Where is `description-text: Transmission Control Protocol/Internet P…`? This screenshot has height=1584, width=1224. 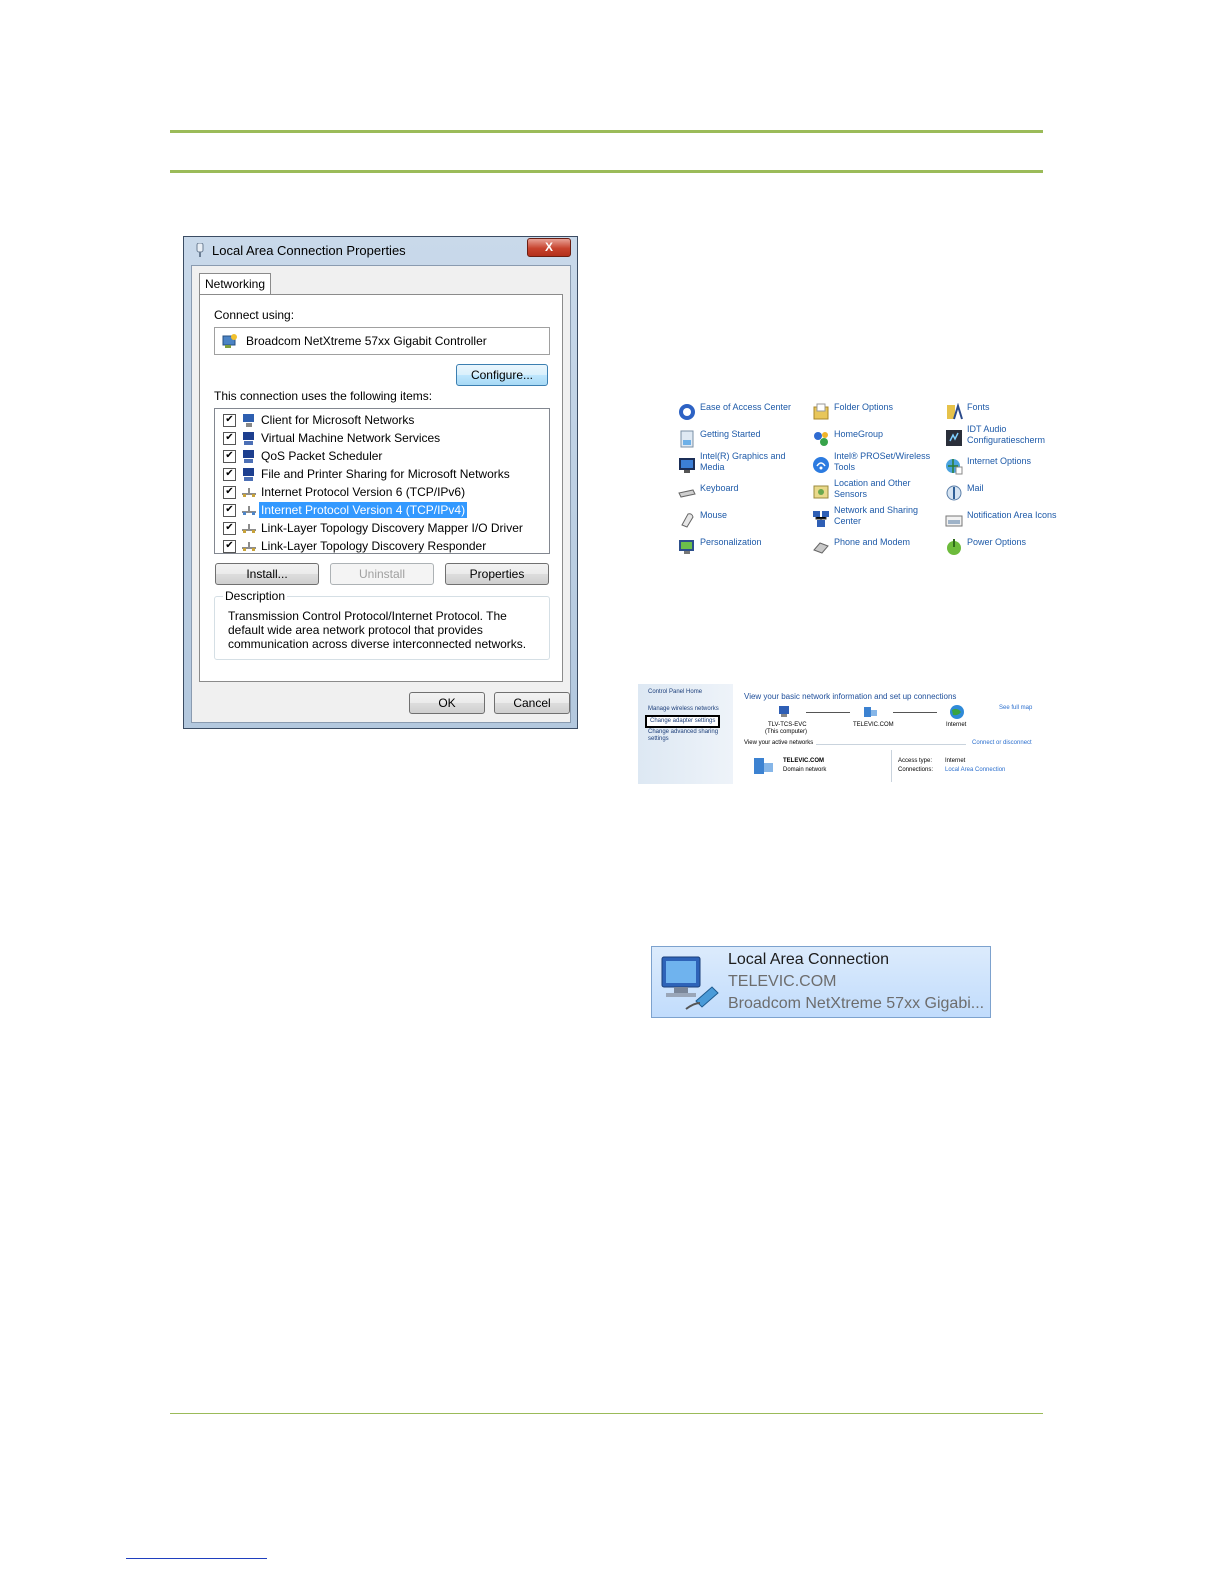
description-text: Transmission Control Protocol/Internet P… is located at coordinates (377, 630).